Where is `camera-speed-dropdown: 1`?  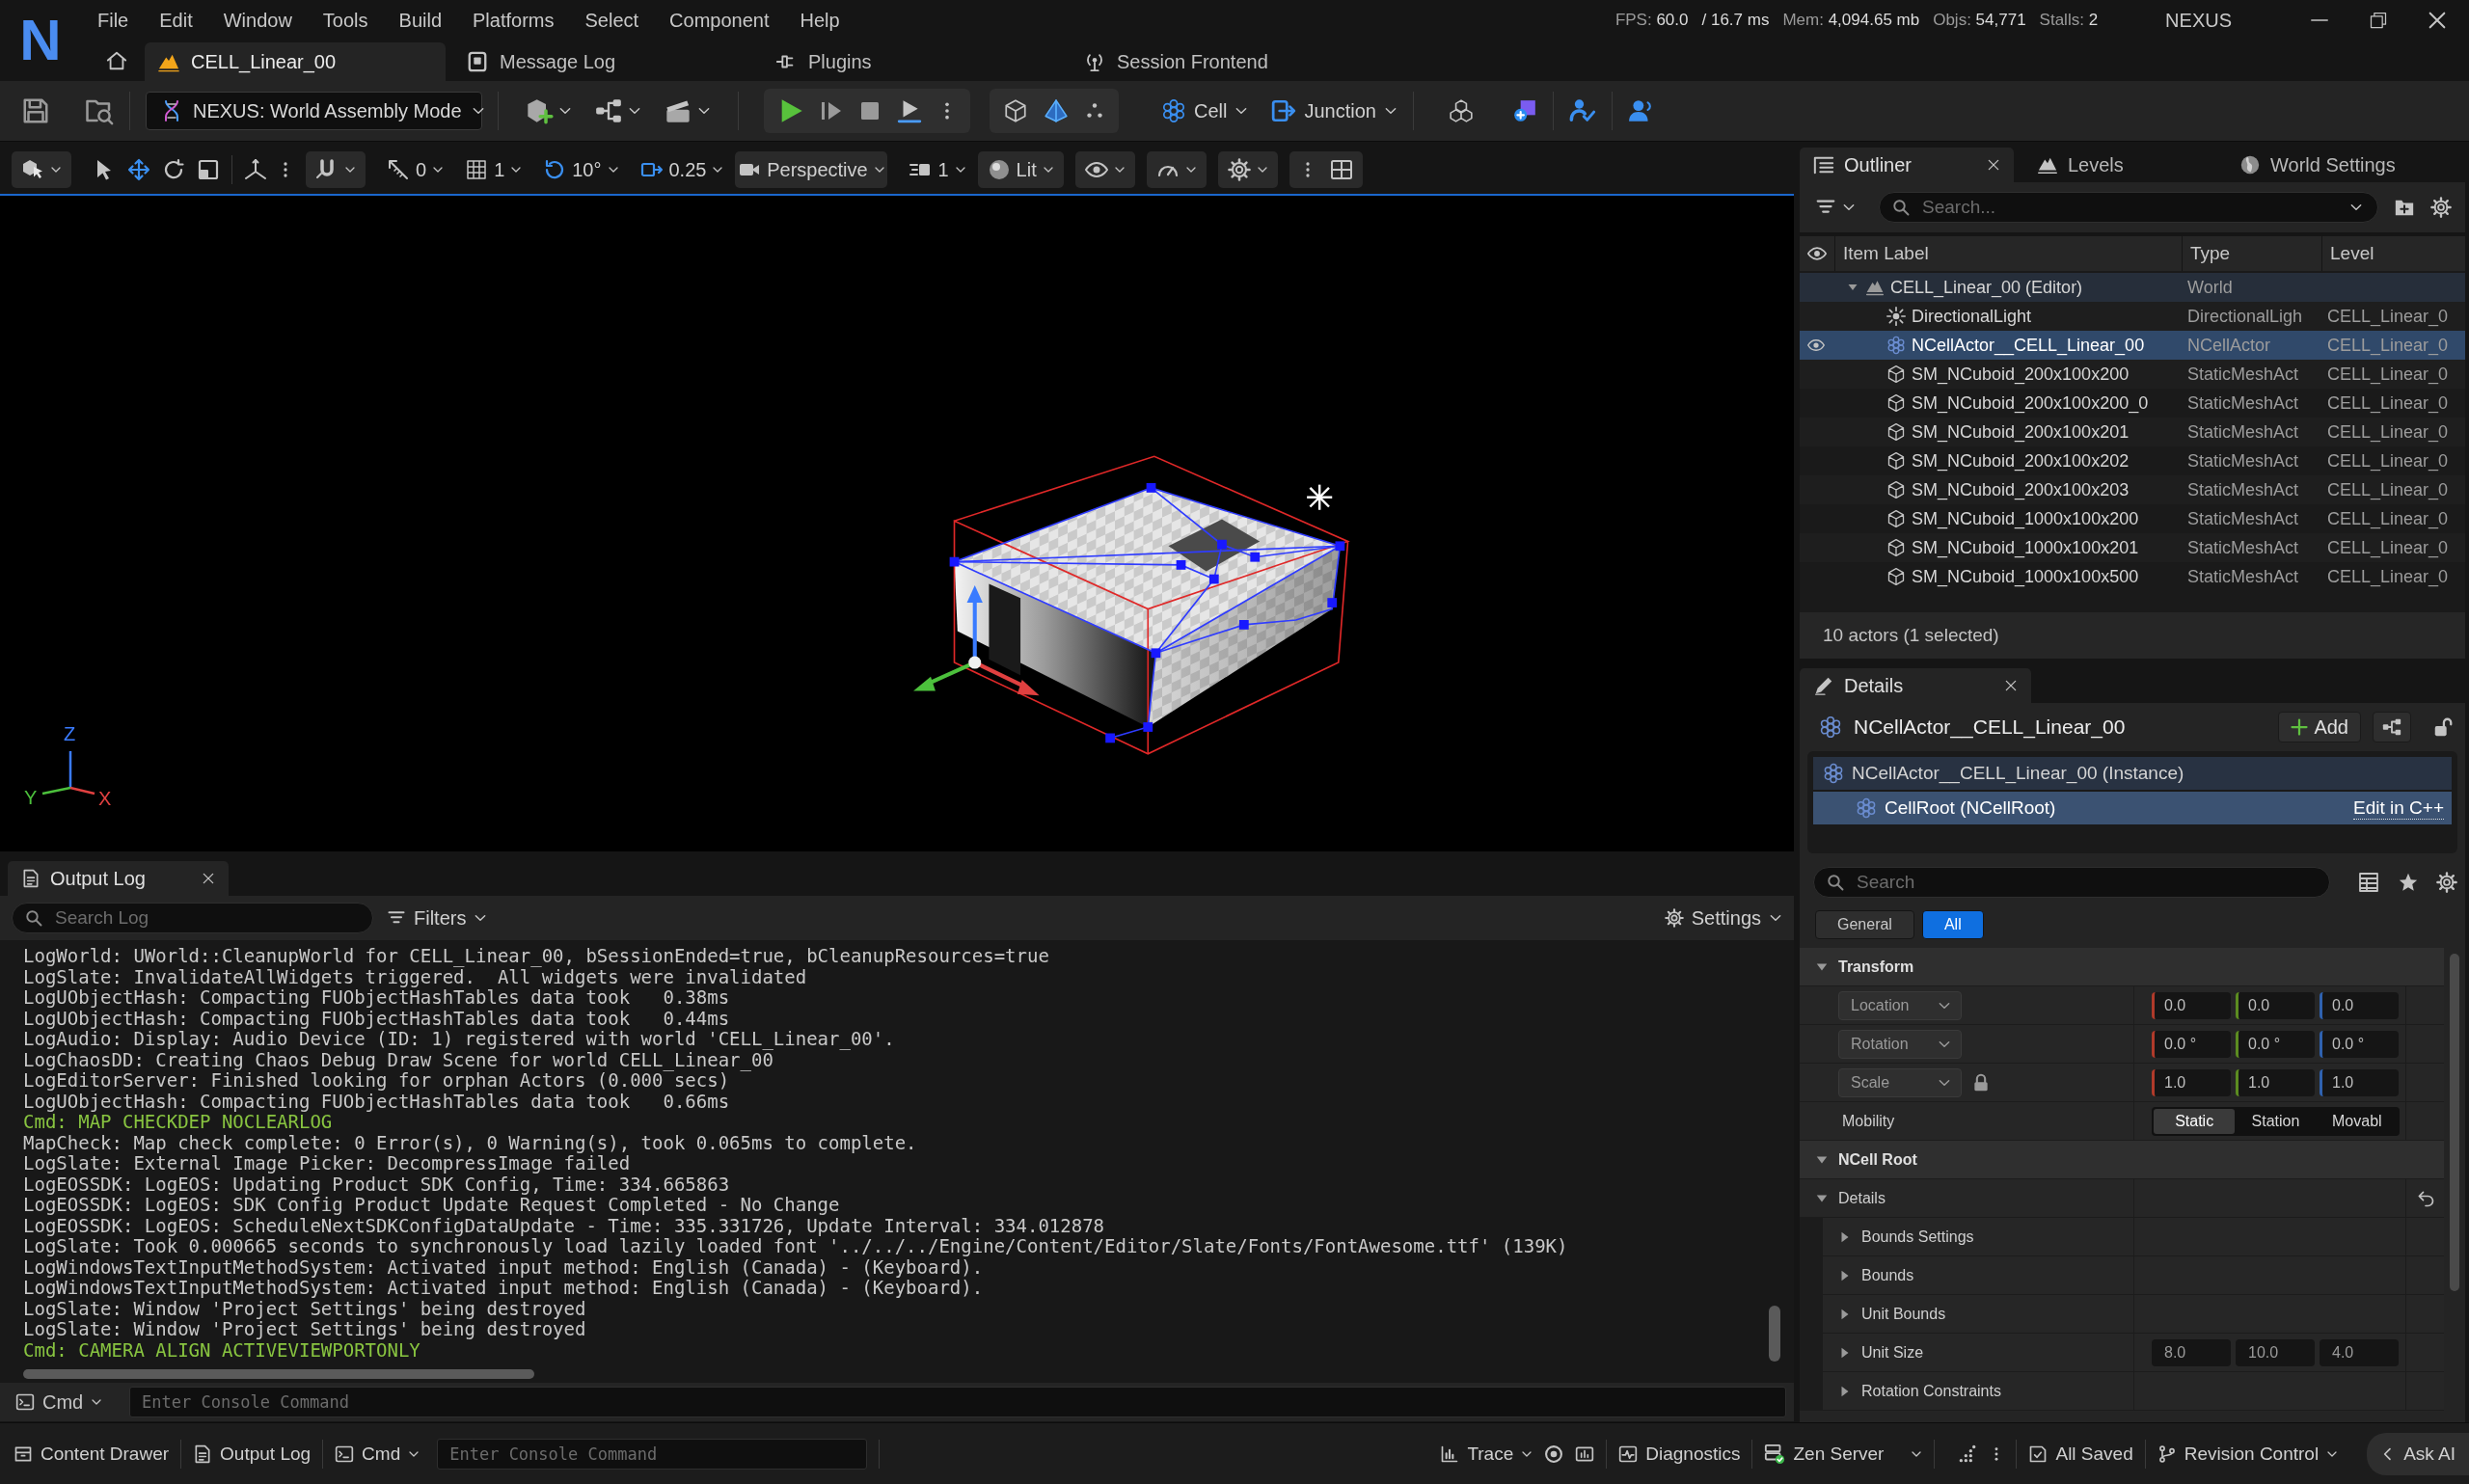
camera-speed-dropdown: 1 is located at coordinates (937, 169).